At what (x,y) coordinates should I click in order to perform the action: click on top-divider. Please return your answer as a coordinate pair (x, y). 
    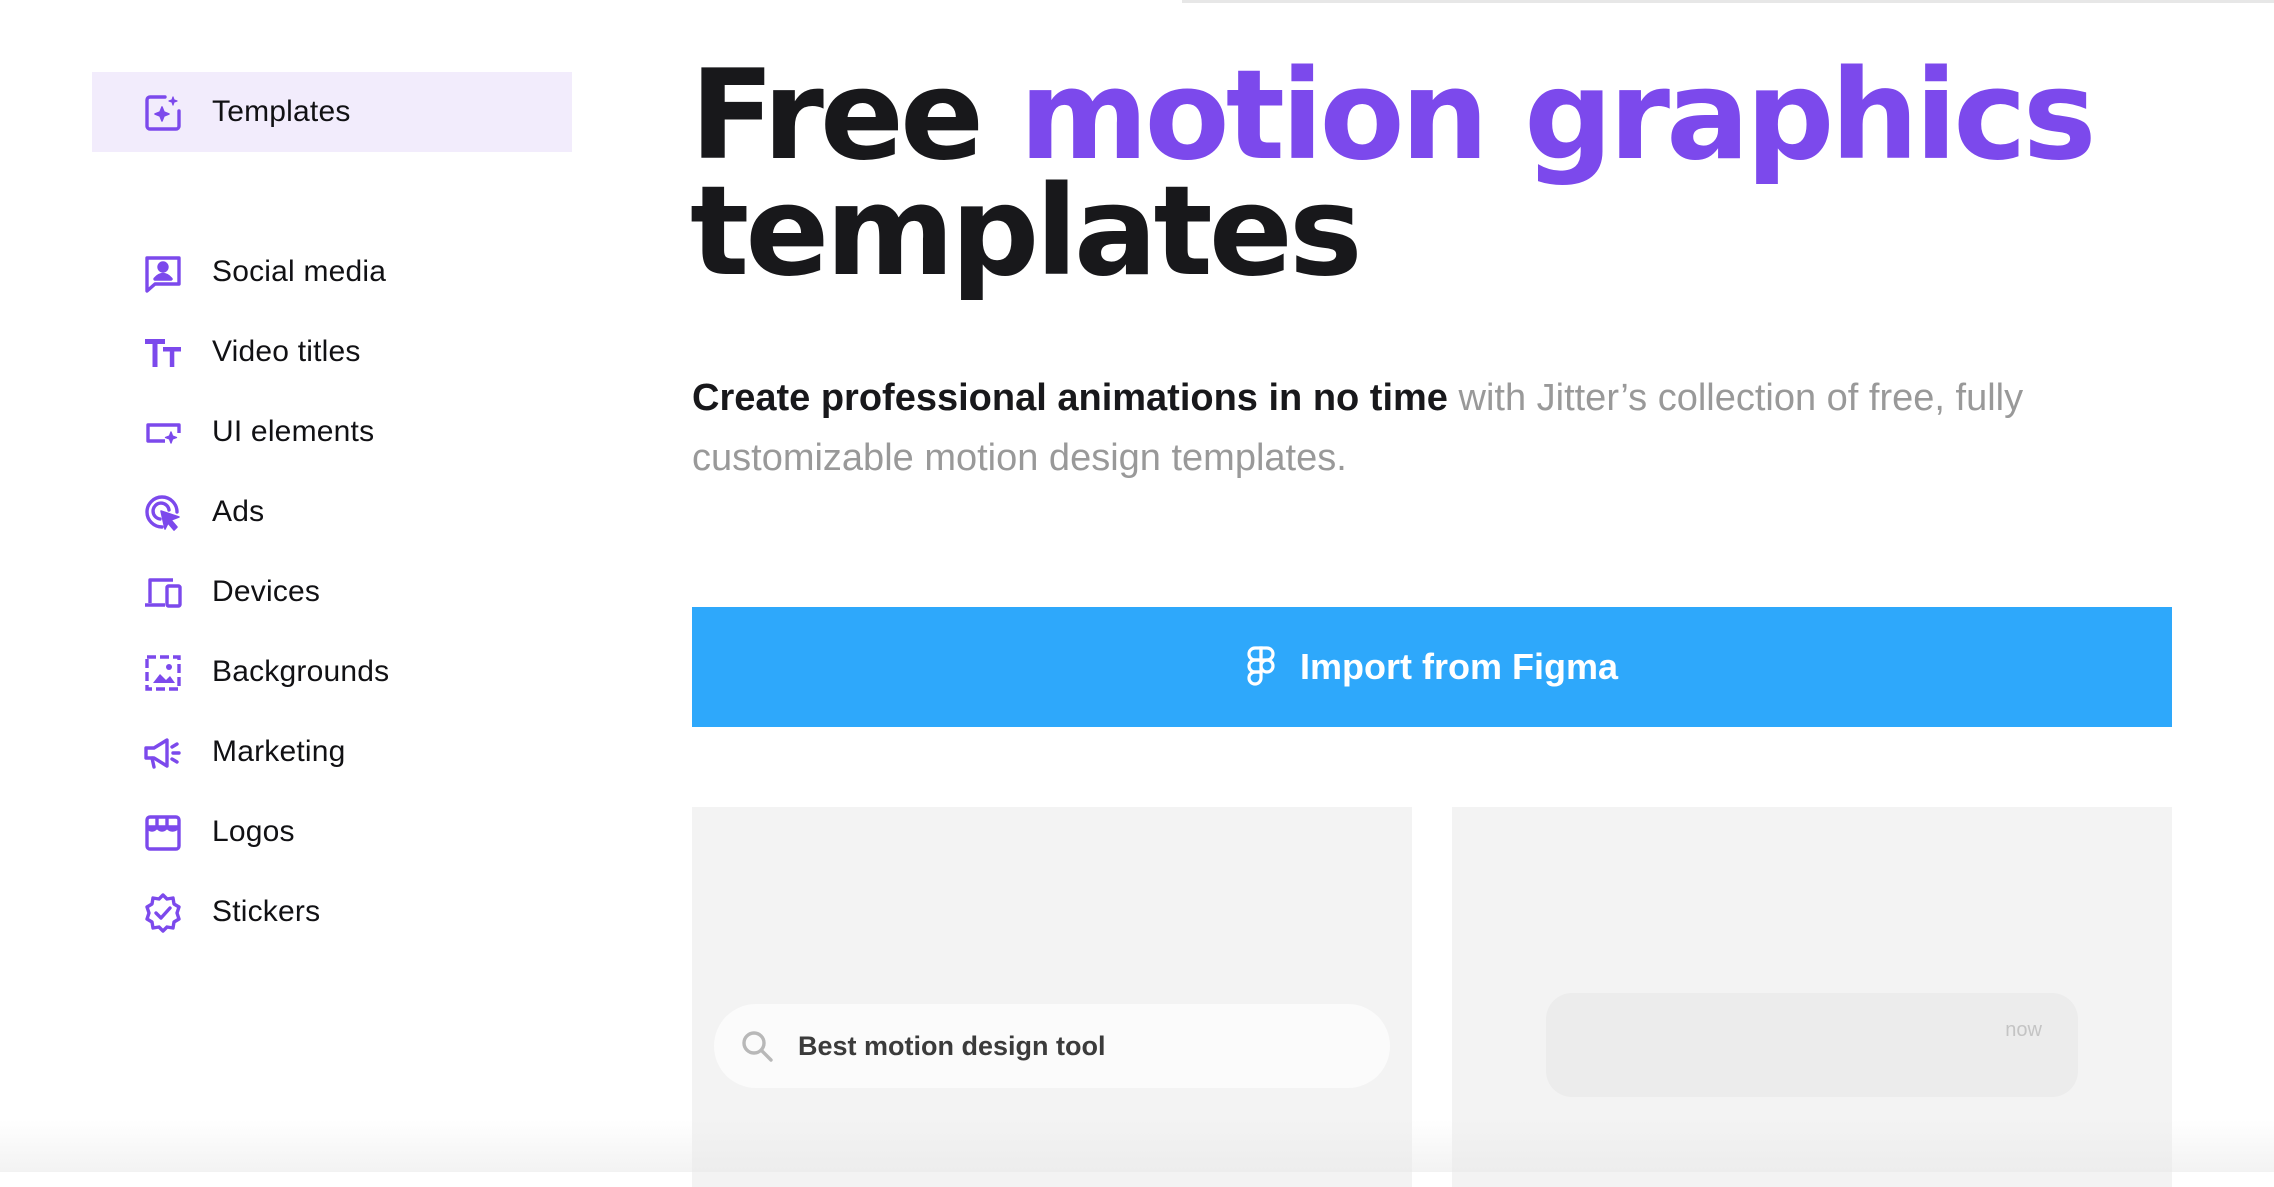
    Looking at the image, I should click on (1728, 1).